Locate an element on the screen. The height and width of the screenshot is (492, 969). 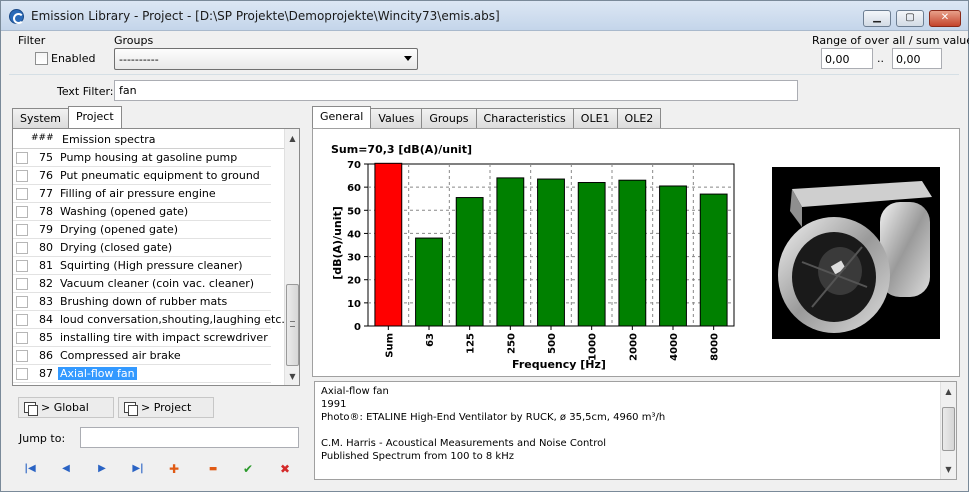
list-item: 81 Squirting (High pressure cleaner) is located at coordinates (142, 266).